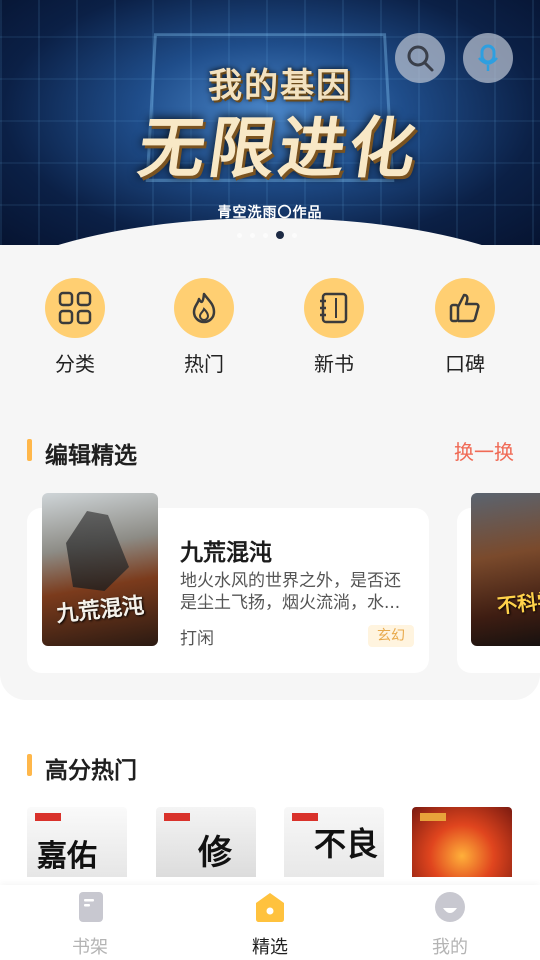 This screenshot has width=540, height=960. I want to click on thumbs-up-icon, so click(464, 308).